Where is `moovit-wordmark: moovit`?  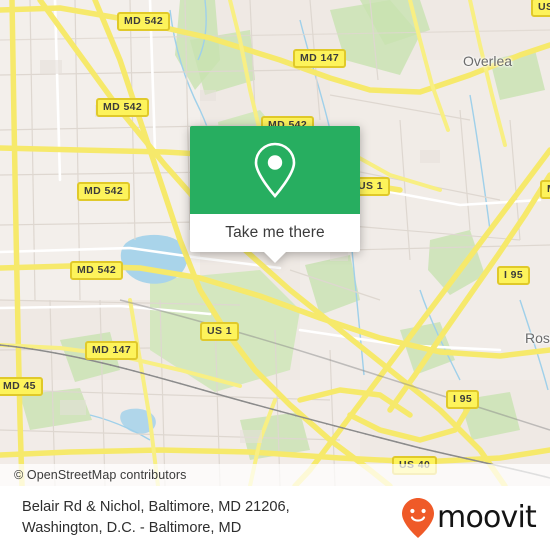
moovit-wordmark: moovit is located at coordinates (487, 517).